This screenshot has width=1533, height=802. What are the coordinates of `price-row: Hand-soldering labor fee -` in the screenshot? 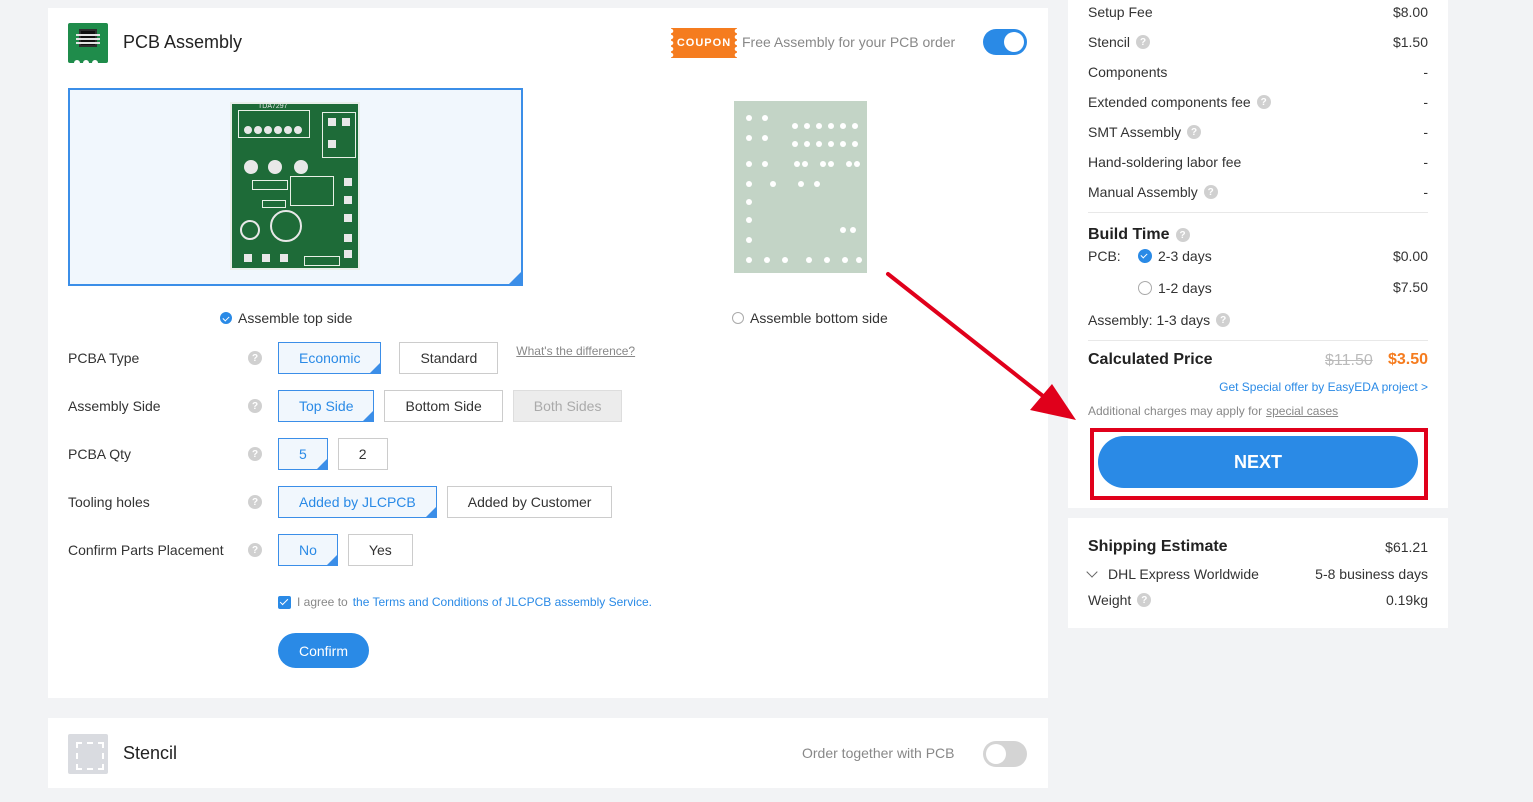 It's located at (1258, 162).